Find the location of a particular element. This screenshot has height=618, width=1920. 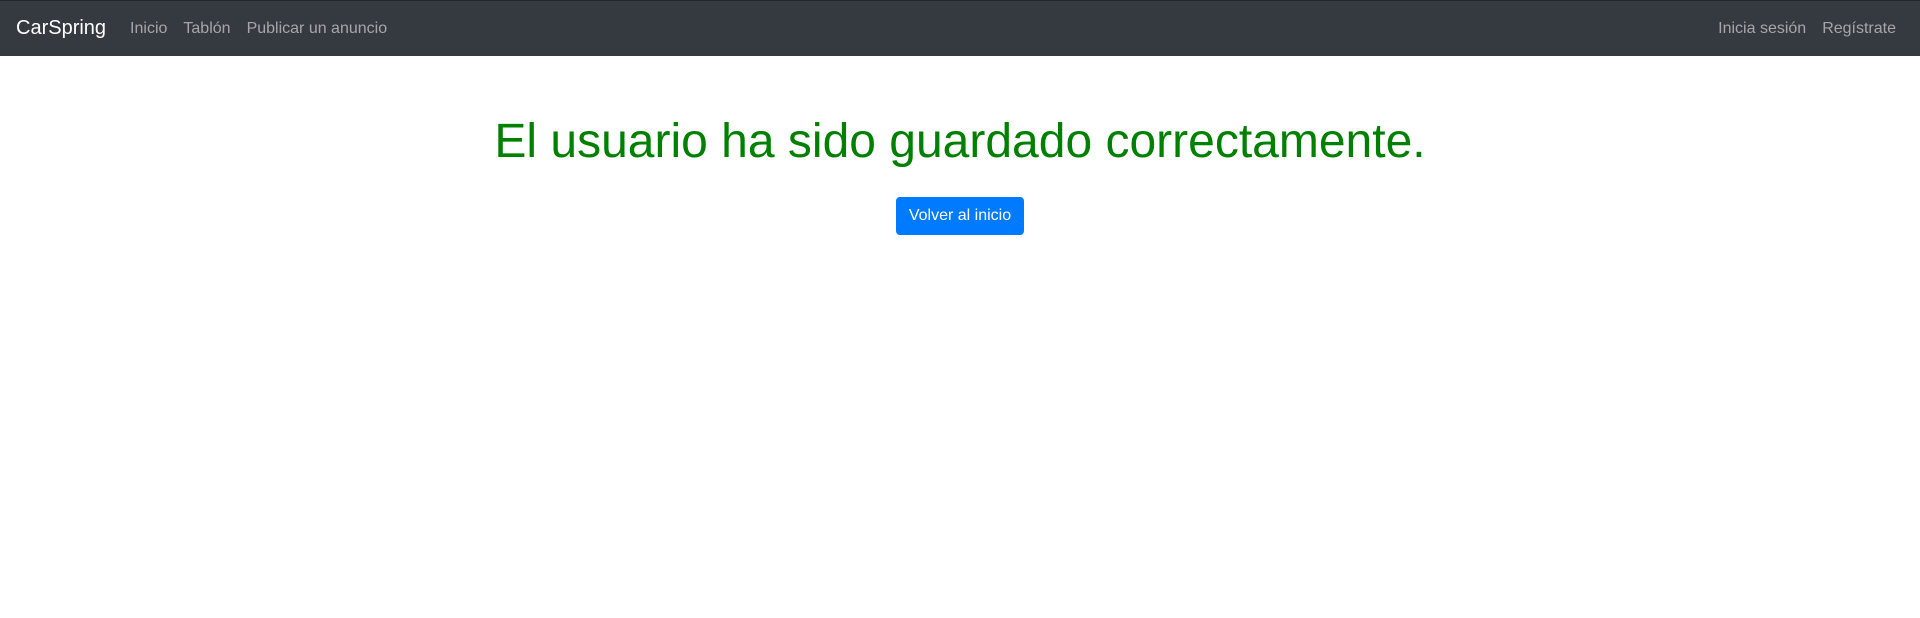

nav-link-inicio: Inicio is located at coordinates (148, 29).